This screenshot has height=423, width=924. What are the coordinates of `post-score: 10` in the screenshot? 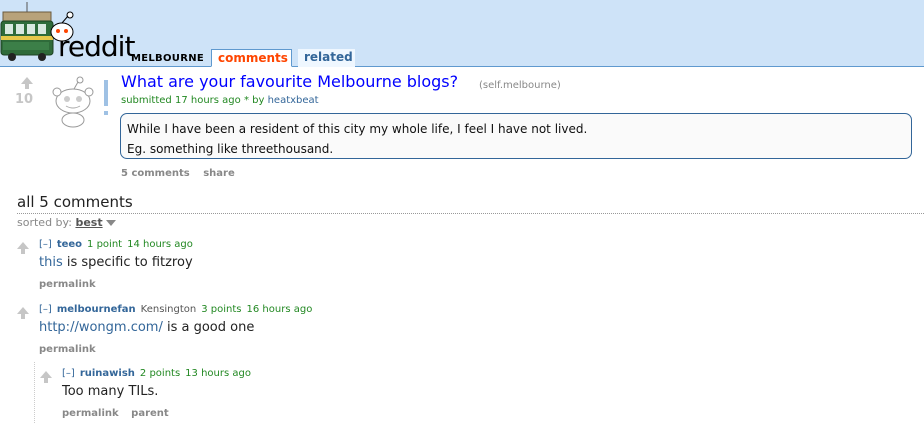 It's located at (24, 99).